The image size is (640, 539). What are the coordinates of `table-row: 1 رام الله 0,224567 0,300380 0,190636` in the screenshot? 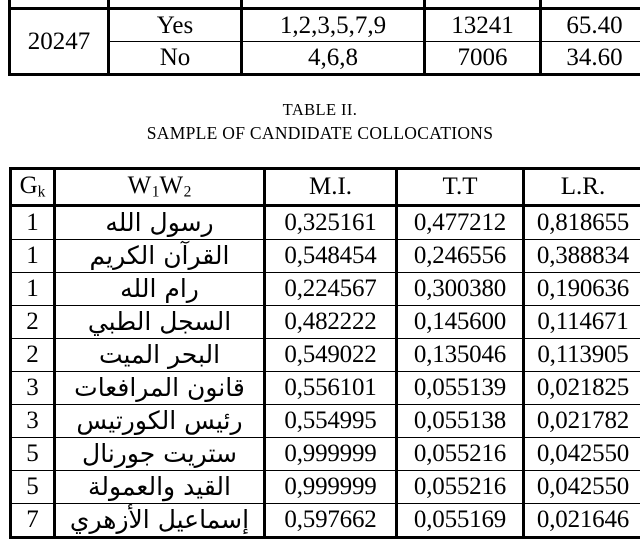 It's located at (325, 289).